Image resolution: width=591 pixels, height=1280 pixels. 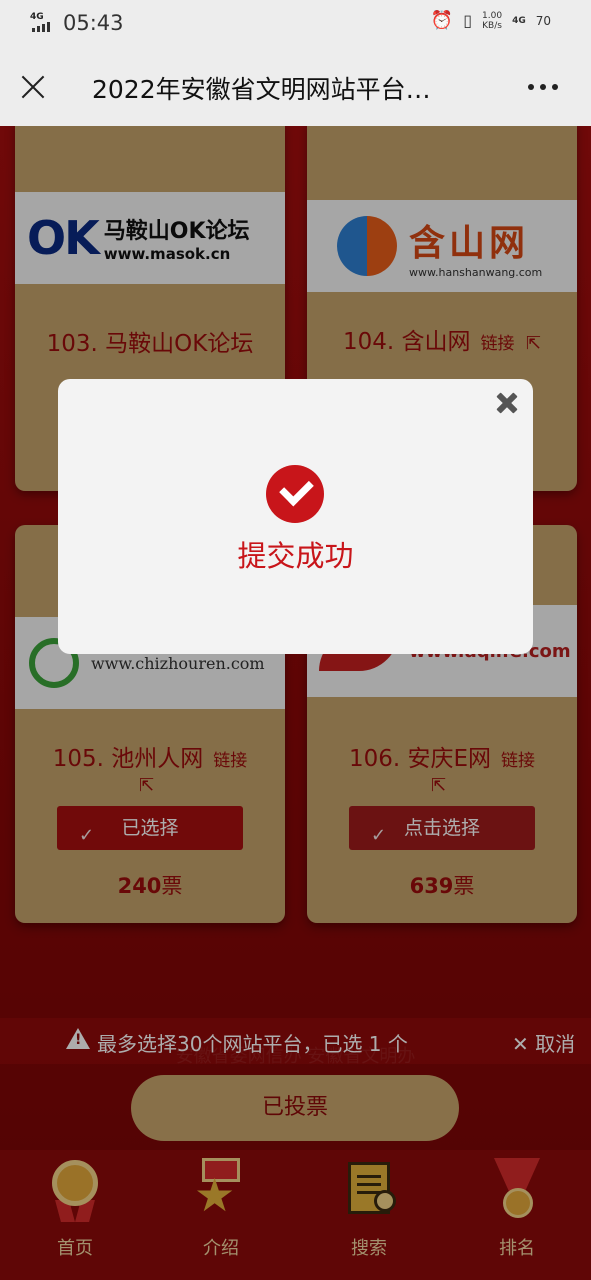 I want to click on success-message: 提交成功, so click(x=295, y=556).